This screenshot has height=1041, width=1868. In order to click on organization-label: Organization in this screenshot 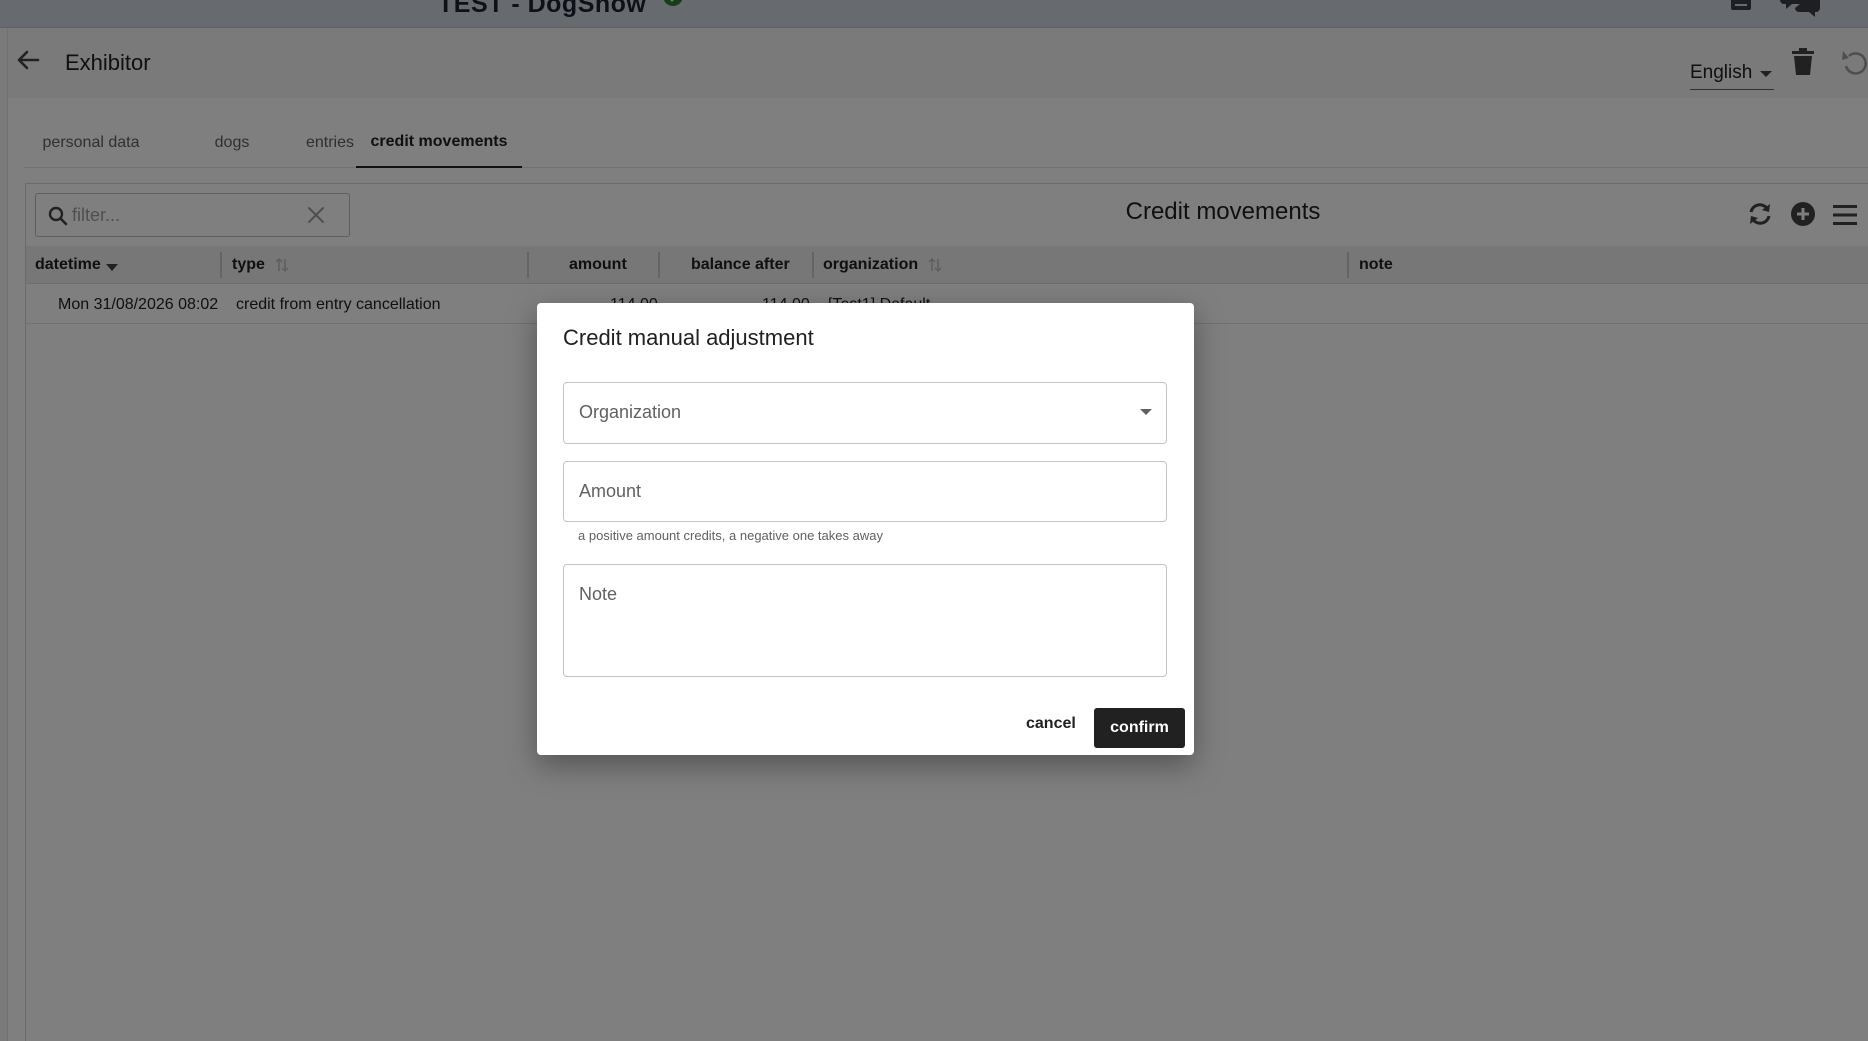, I will do `click(630, 412)`.